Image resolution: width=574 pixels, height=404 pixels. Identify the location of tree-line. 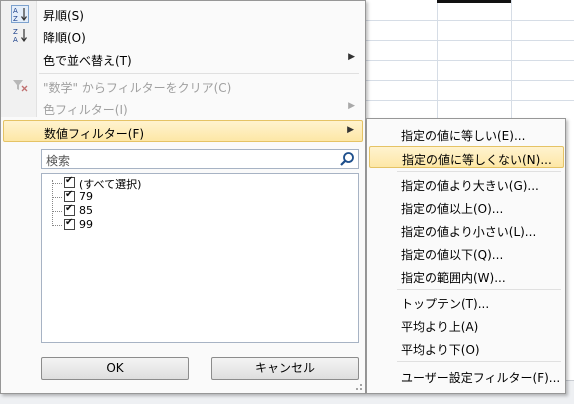
(53, 202).